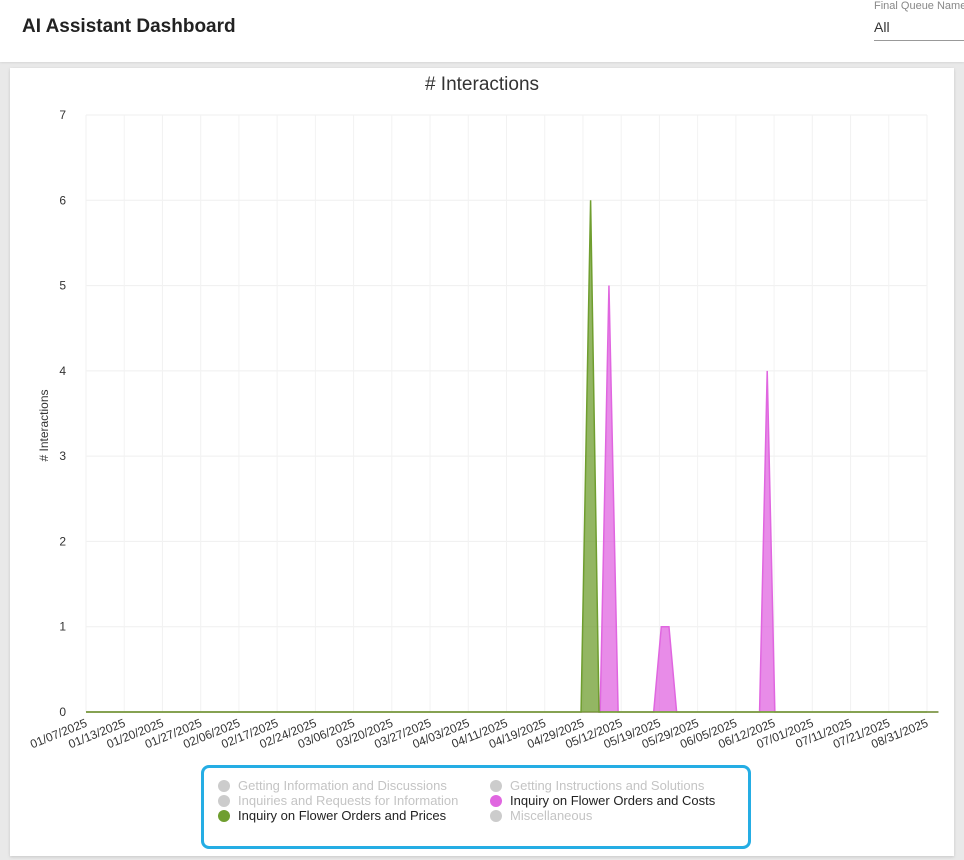  I want to click on legend-label: Miscellaneous, so click(551, 815).